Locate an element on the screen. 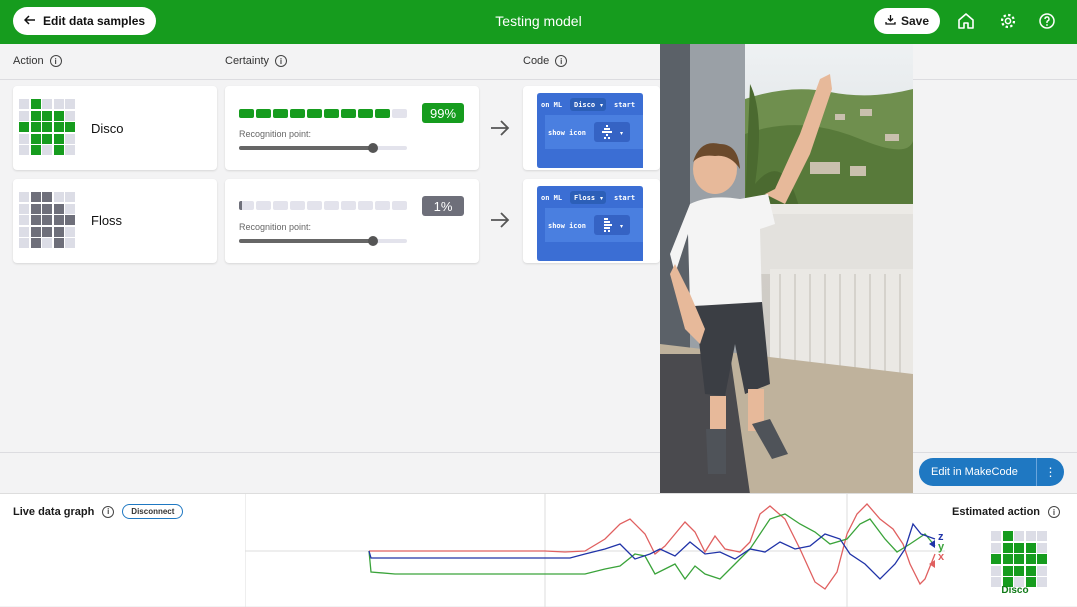 This screenshot has height=607, width=1077. certainty-percentage: 99% is located at coordinates (443, 113).